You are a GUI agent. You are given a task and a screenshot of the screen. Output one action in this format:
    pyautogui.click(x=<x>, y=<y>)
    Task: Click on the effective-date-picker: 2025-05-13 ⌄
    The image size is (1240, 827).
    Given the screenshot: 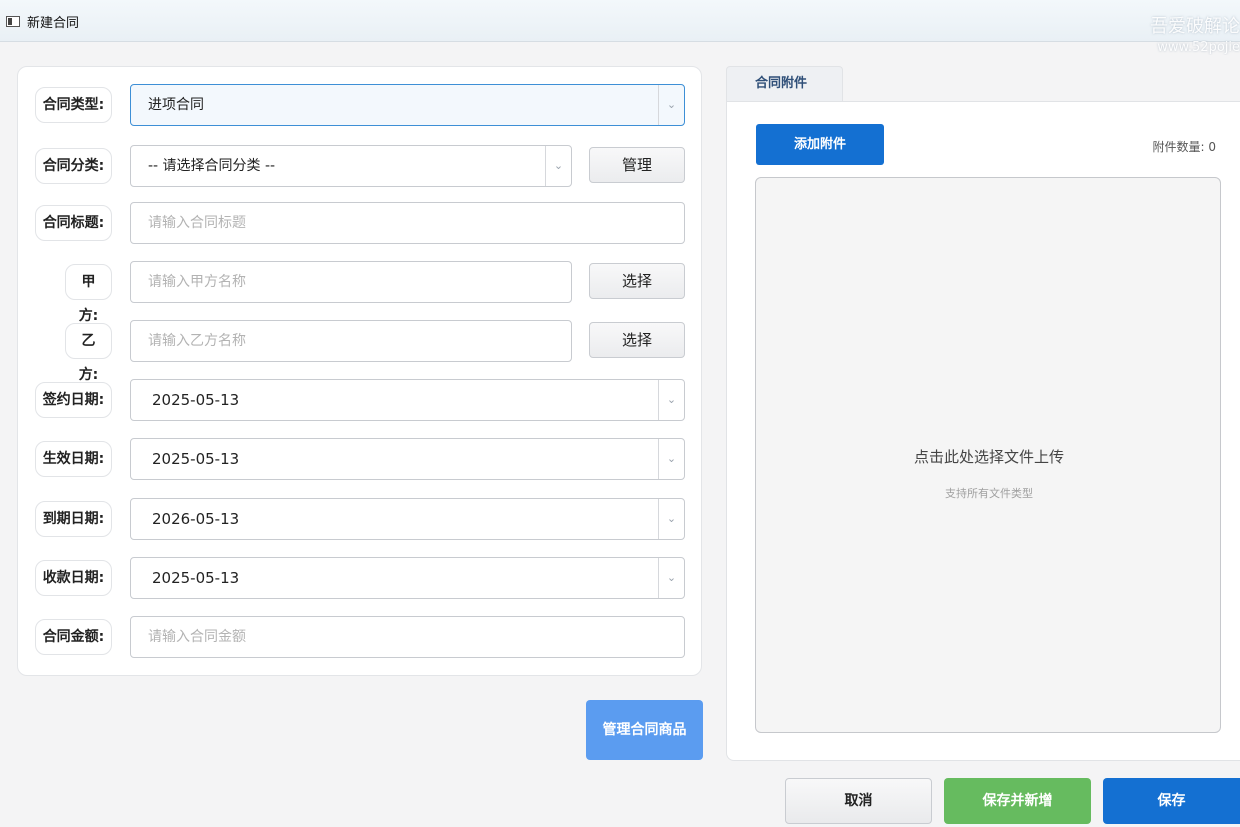 What is the action you would take?
    pyautogui.click(x=407, y=459)
    